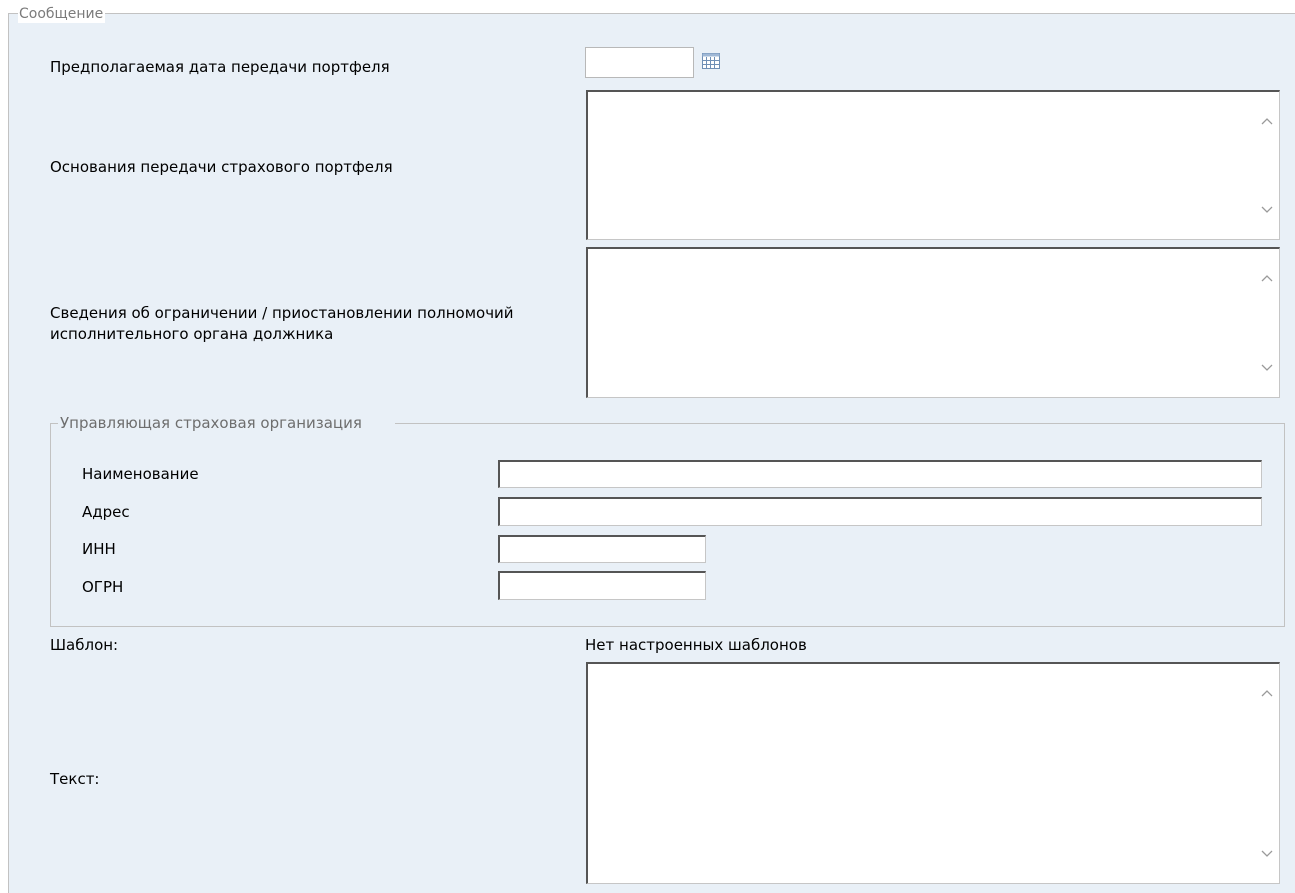 This screenshot has width=1295, height=893. Describe the element at coordinates (221, 167) in the screenshot. I see `transfer-grounds-label: Основания передачи страхового портфеля` at that location.